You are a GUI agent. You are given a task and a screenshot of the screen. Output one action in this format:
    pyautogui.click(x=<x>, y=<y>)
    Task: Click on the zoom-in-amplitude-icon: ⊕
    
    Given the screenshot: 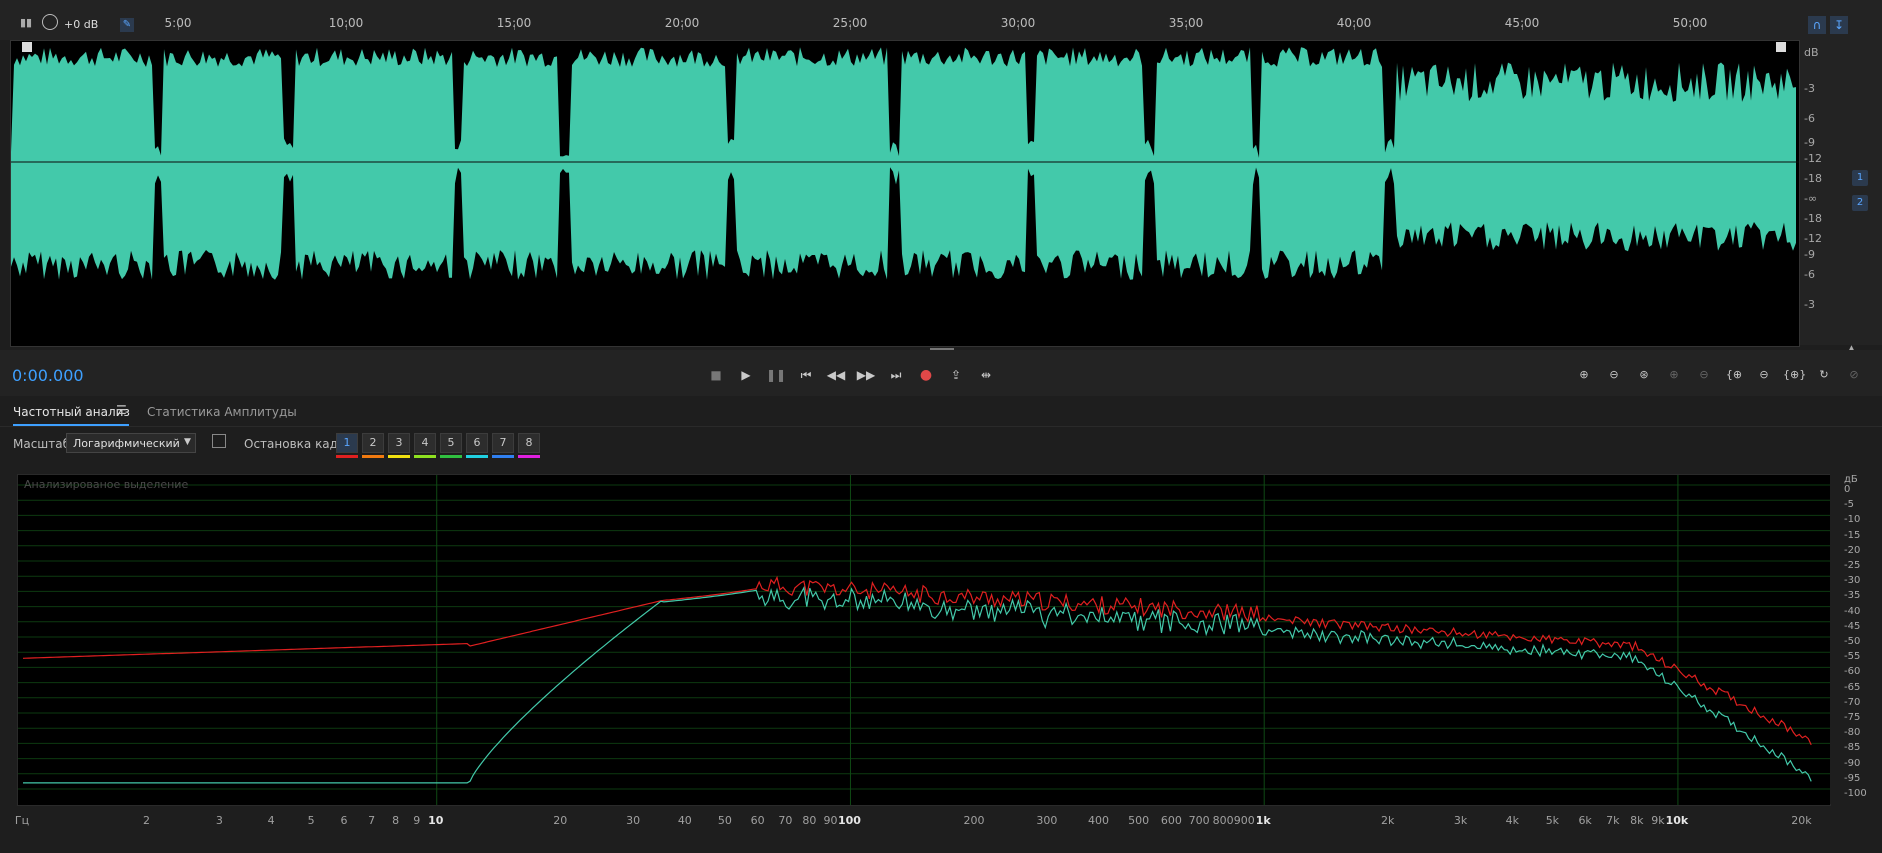 What is the action you would take?
    pyautogui.click(x=1584, y=375)
    